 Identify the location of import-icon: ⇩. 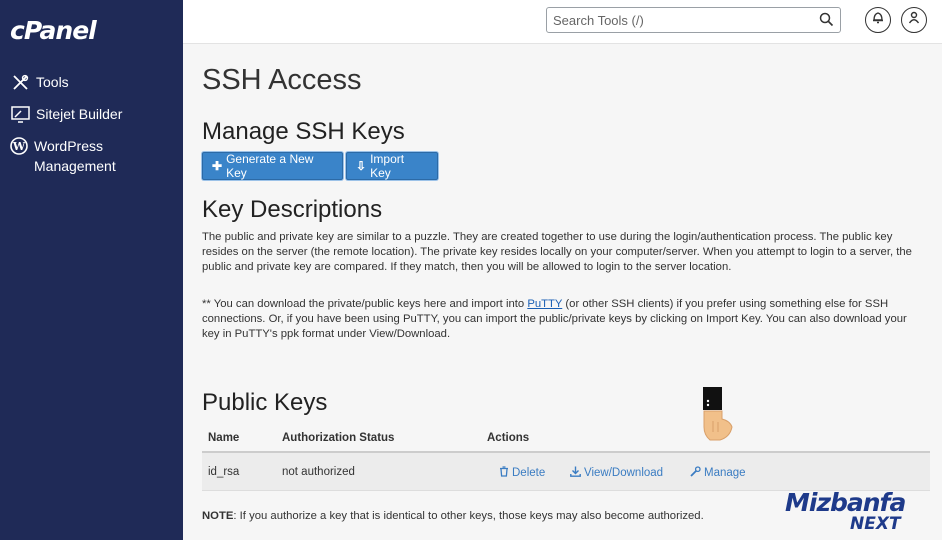
(361, 166).